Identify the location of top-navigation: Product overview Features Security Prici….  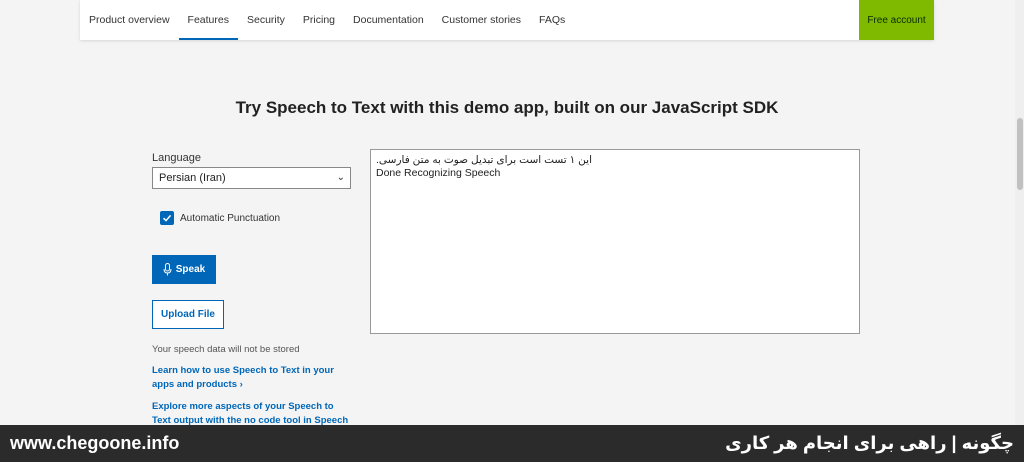
(507, 20).